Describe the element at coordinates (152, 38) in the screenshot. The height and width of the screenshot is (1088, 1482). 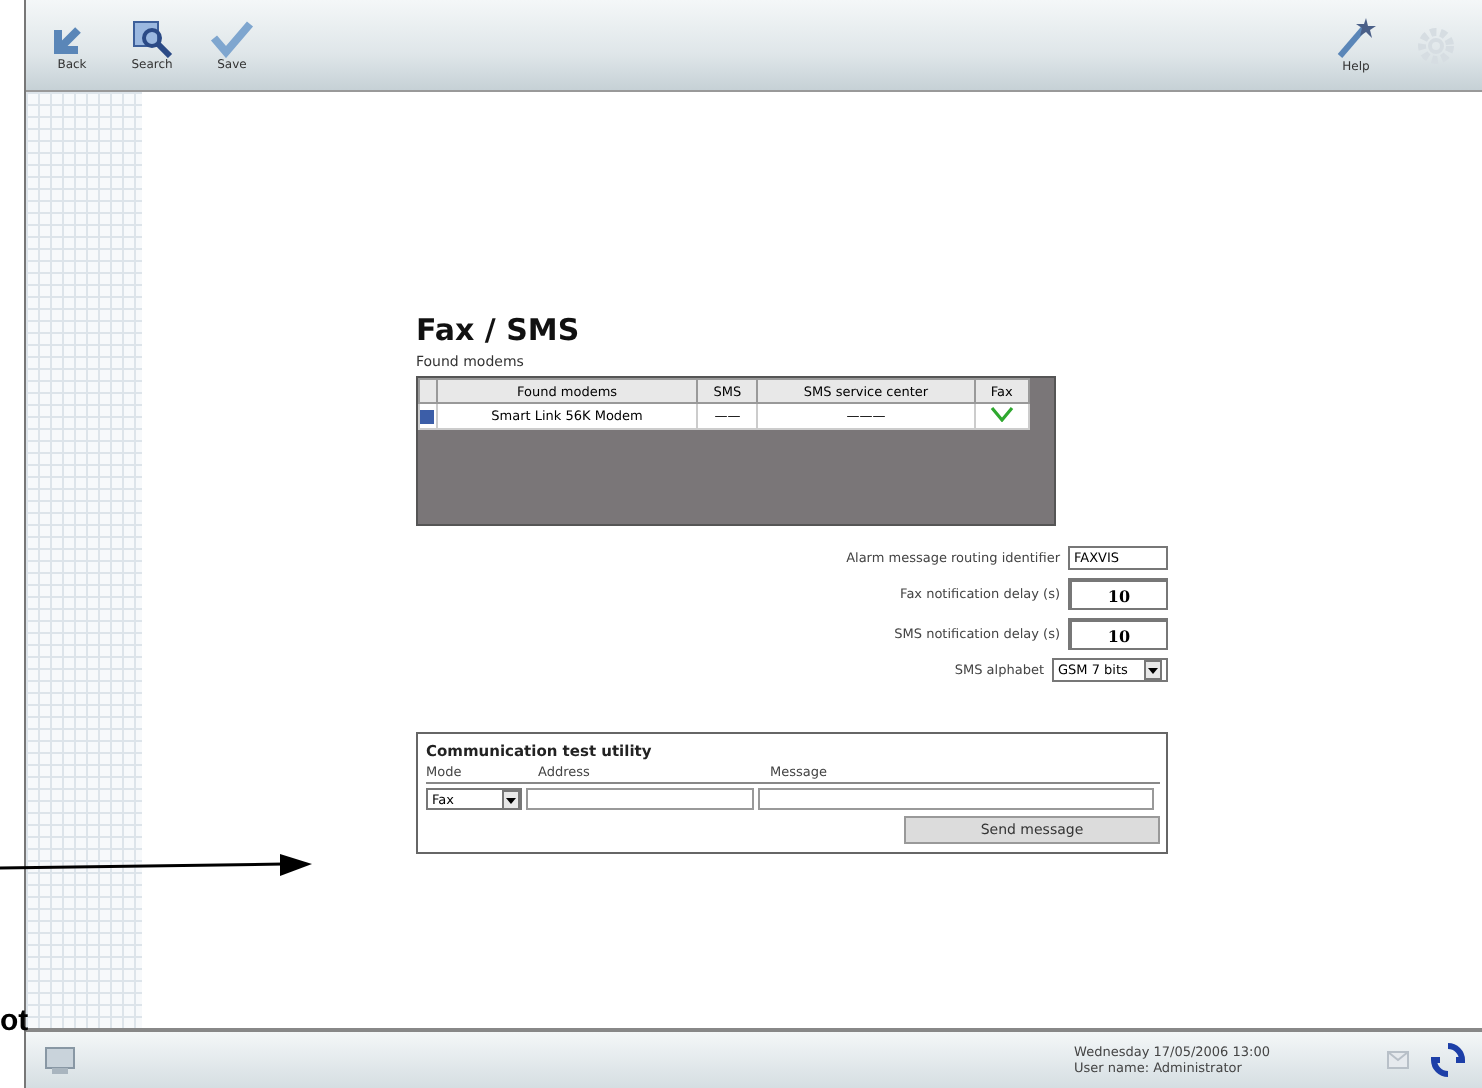
I see `search-icon` at that location.